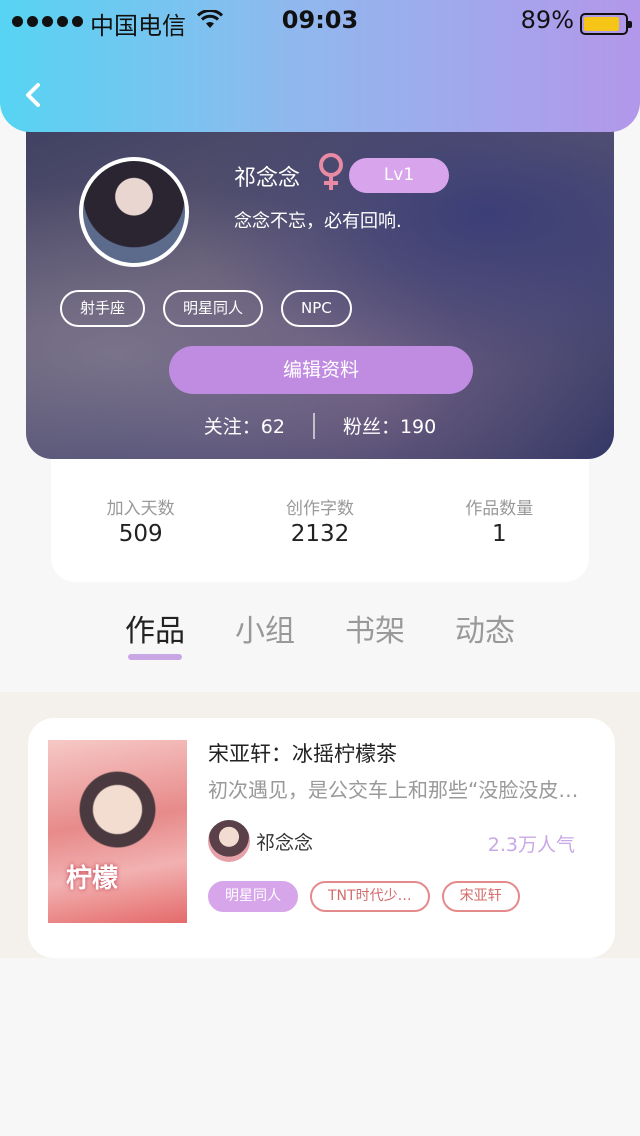  I want to click on profile-tabs: 作品 小组 书架 动态, so click(320, 636).